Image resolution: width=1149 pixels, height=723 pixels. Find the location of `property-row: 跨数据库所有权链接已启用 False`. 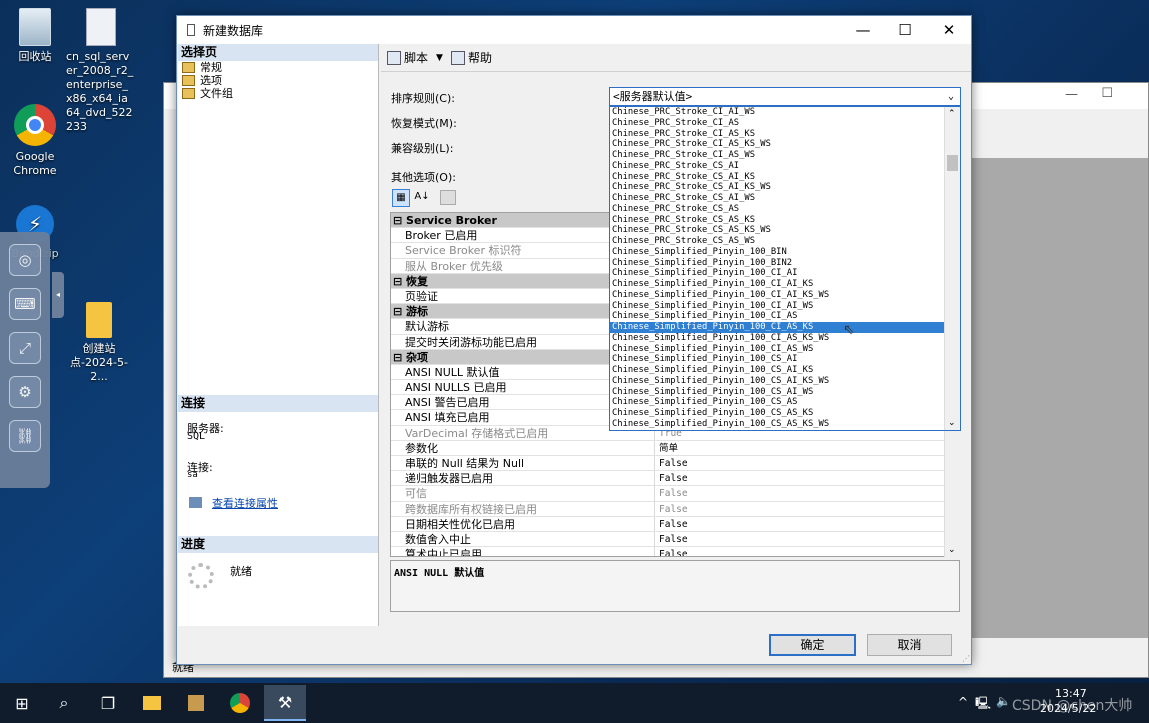

property-row: 跨数据库所有权链接已启用 False is located at coordinates (675, 509).